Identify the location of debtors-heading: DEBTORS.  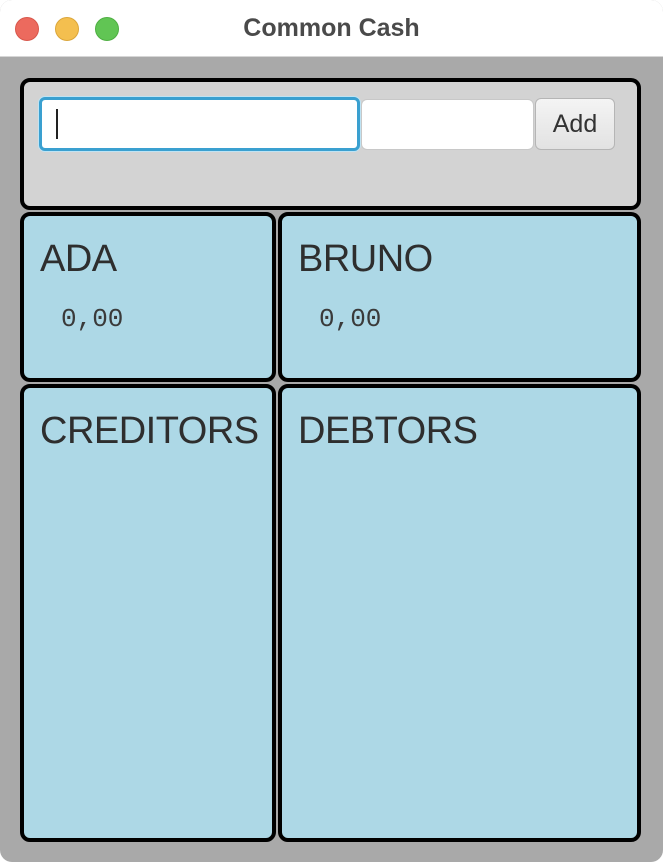
(388, 431).